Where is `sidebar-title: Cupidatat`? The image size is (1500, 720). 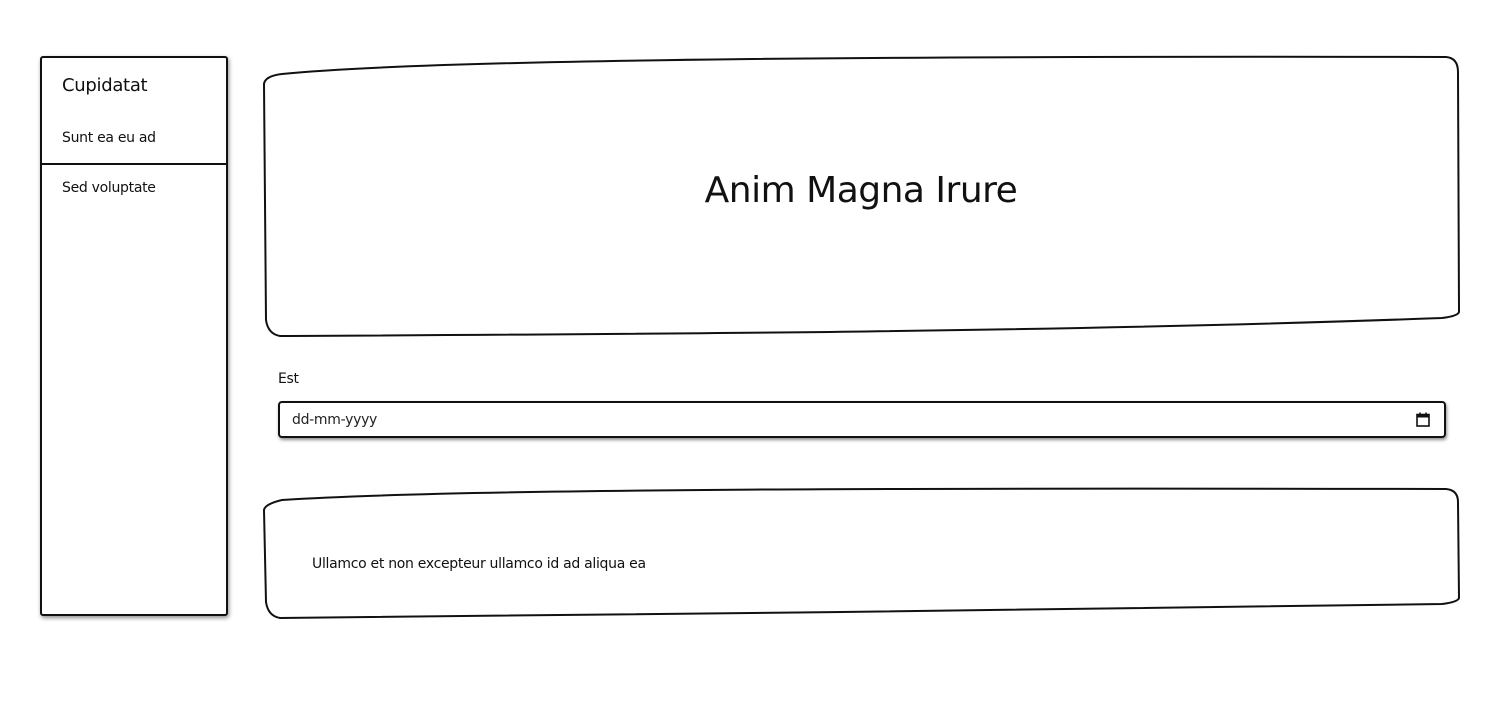 sidebar-title: Cupidatat is located at coordinates (105, 85).